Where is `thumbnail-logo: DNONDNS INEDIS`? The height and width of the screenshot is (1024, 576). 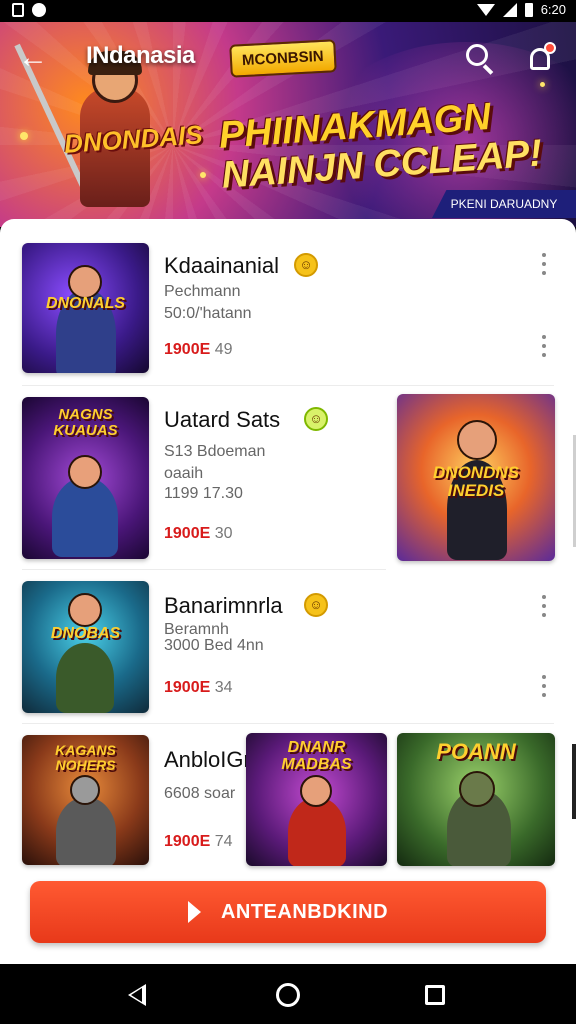
thumbnail-logo: DNONDNS INEDIS is located at coordinates (476, 481).